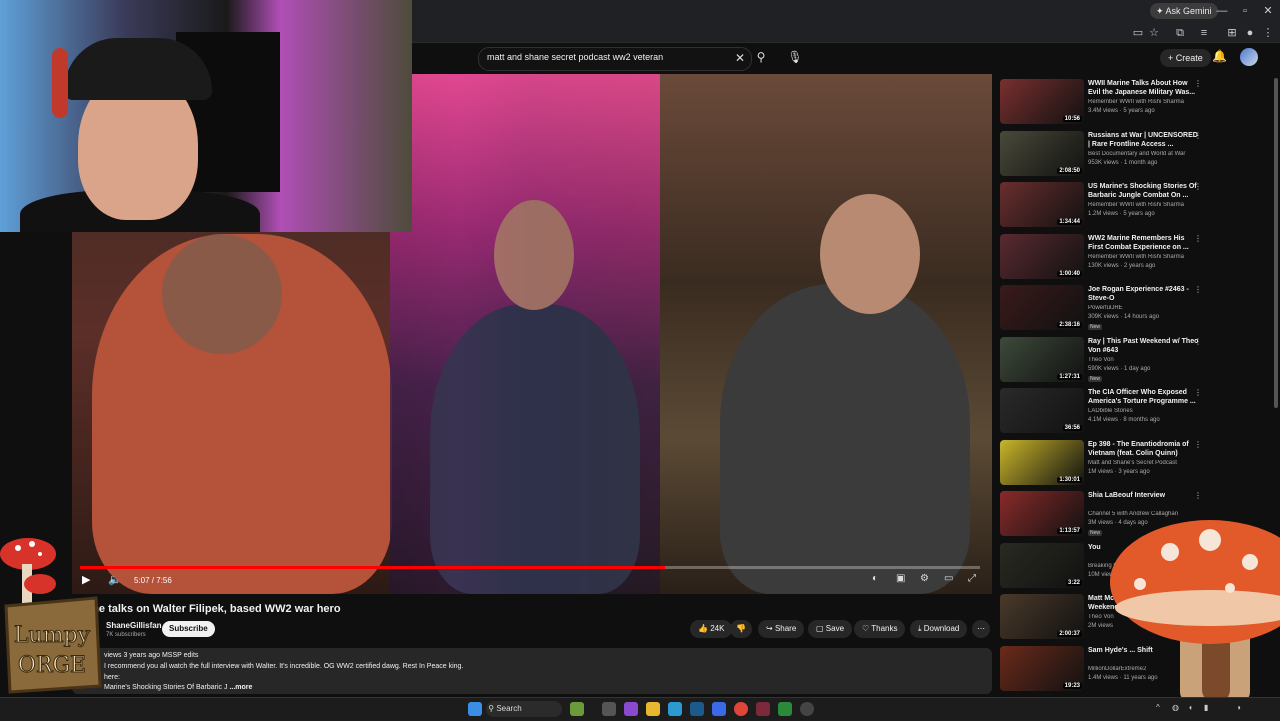 This screenshot has width=1280, height=721. What do you see at coordinates (1249, 57) in the screenshot?
I see `avatar` at bounding box center [1249, 57].